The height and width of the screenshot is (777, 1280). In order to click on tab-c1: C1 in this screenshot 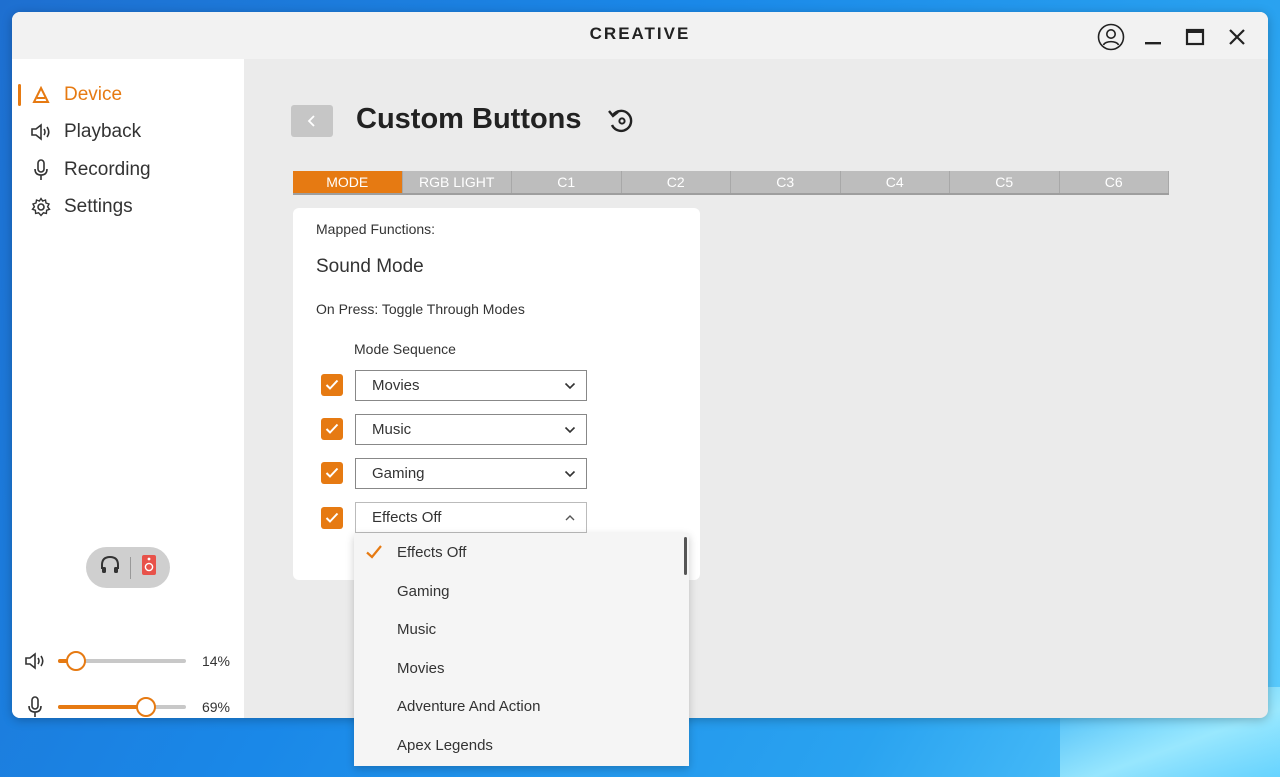, I will do `click(567, 182)`.